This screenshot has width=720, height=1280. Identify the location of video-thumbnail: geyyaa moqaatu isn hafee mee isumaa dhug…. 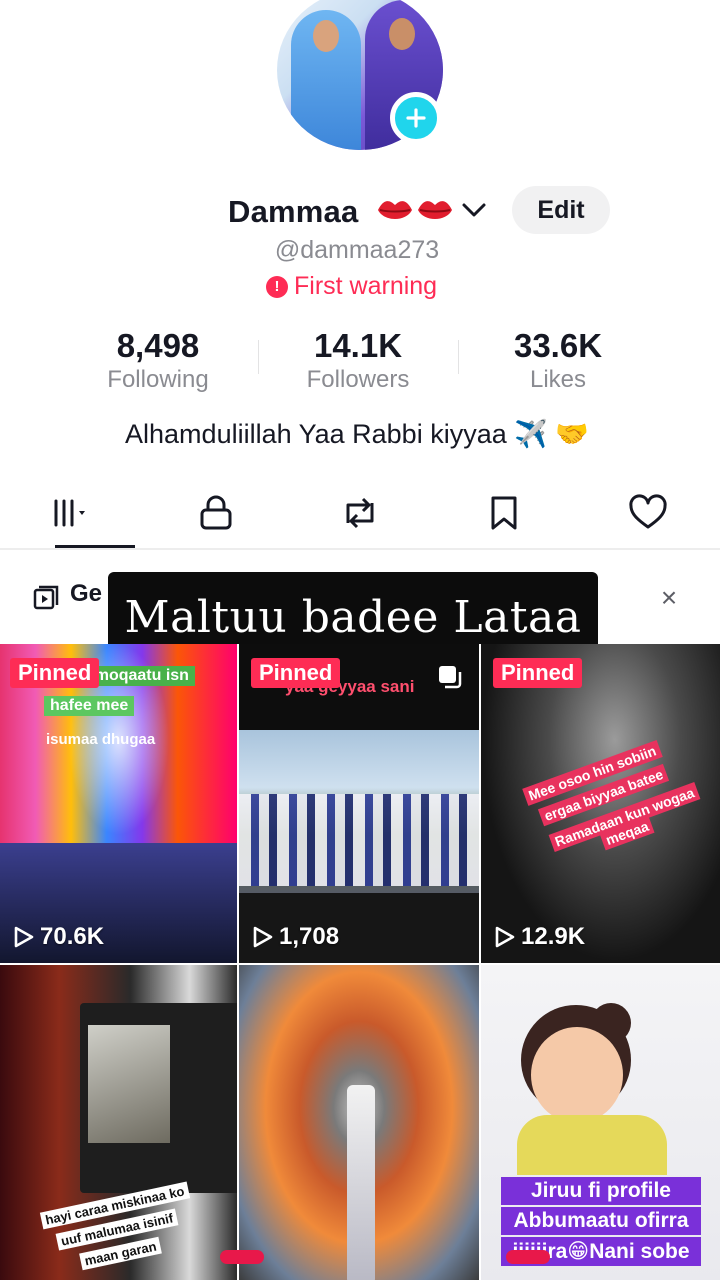
(118, 803).